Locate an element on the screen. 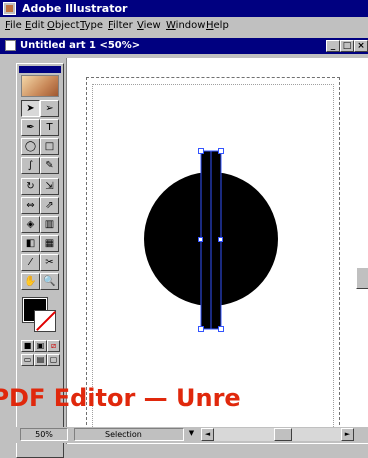  zoom-icon: 🔍 is located at coordinates (49, 281).